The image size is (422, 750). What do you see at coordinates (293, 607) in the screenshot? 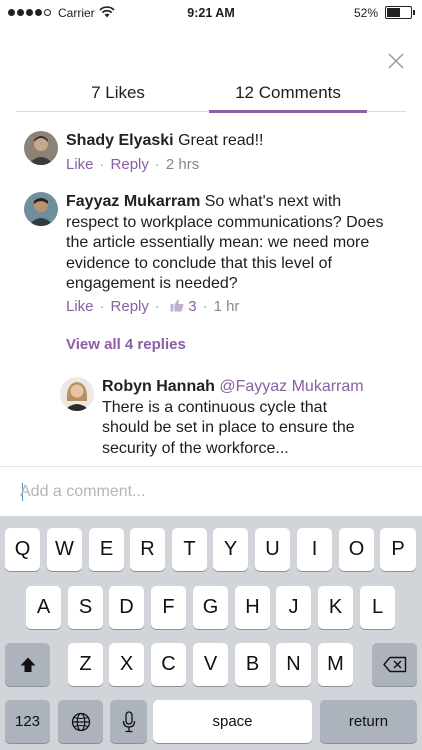
I see `key-j: J` at bounding box center [293, 607].